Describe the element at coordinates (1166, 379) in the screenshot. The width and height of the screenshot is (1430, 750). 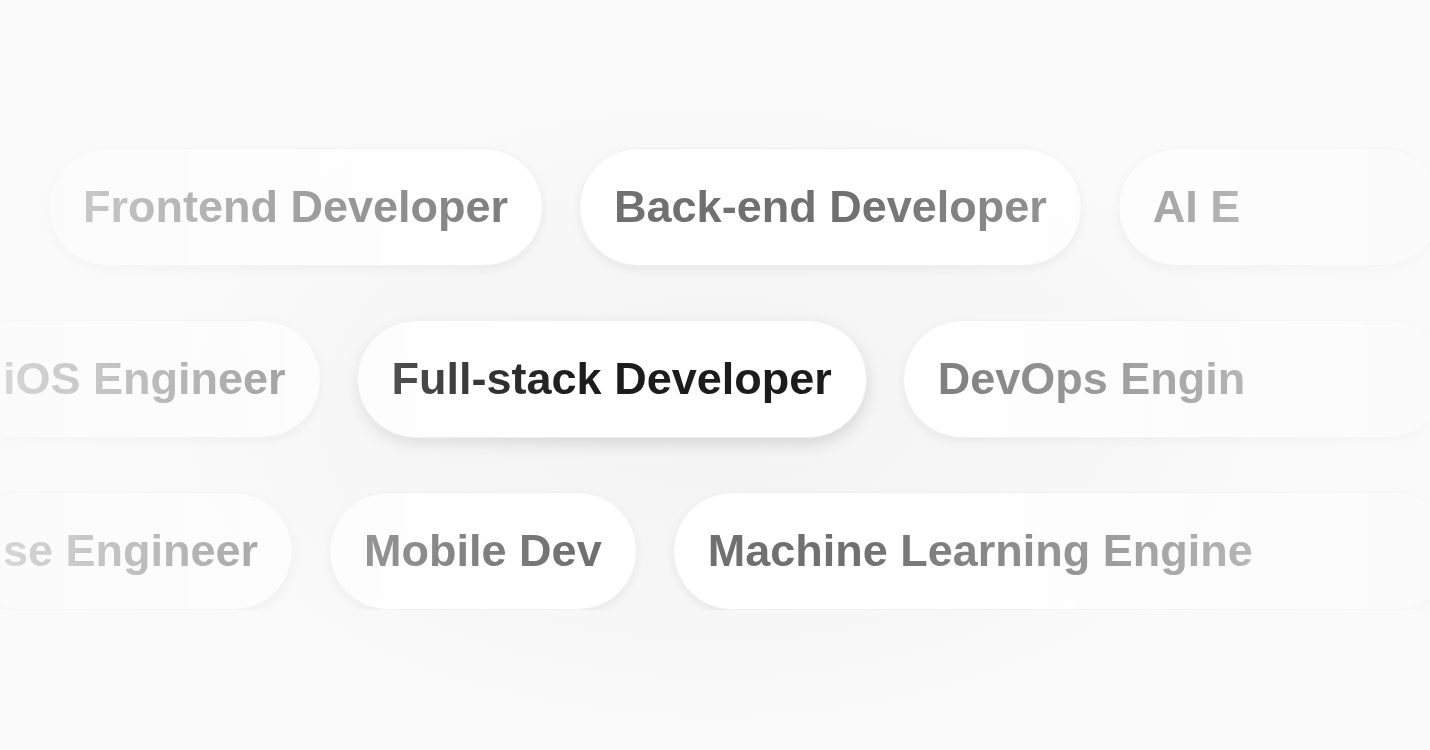
I see `role-chip: DevOps Engin` at that location.